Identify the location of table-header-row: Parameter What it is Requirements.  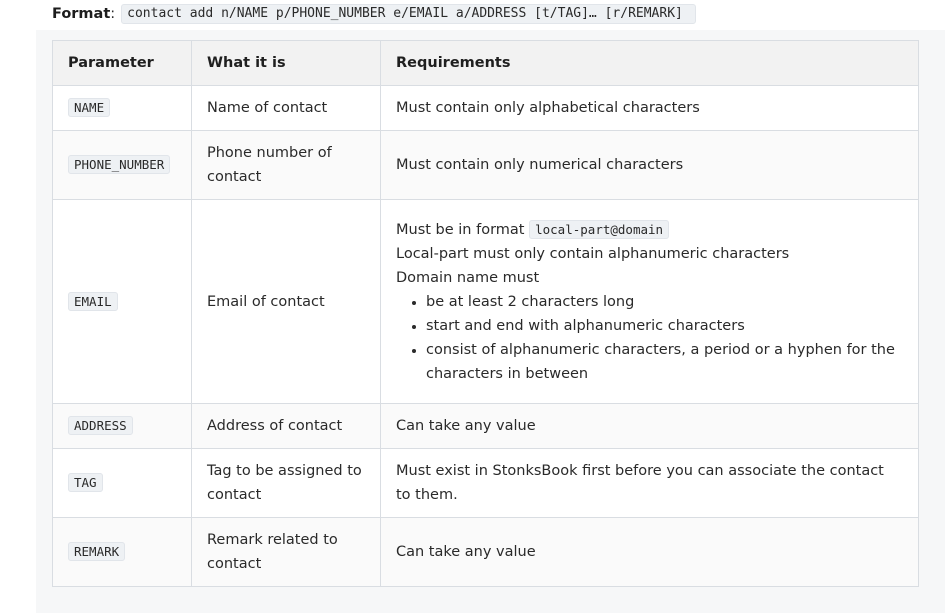
(485, 63).